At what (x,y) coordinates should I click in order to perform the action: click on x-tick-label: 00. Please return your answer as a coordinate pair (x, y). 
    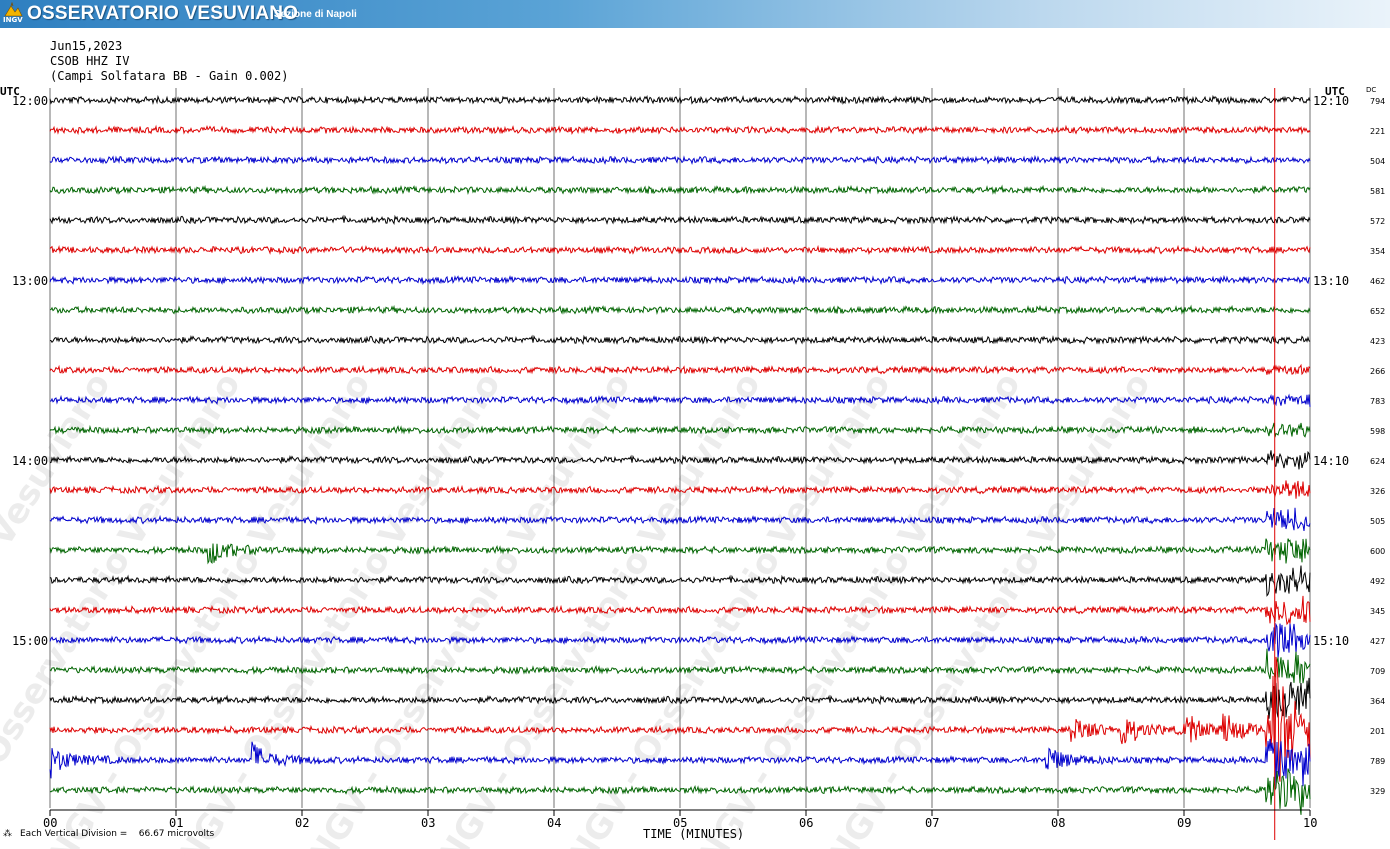
    Looking at the image, I should click on (50, 823).